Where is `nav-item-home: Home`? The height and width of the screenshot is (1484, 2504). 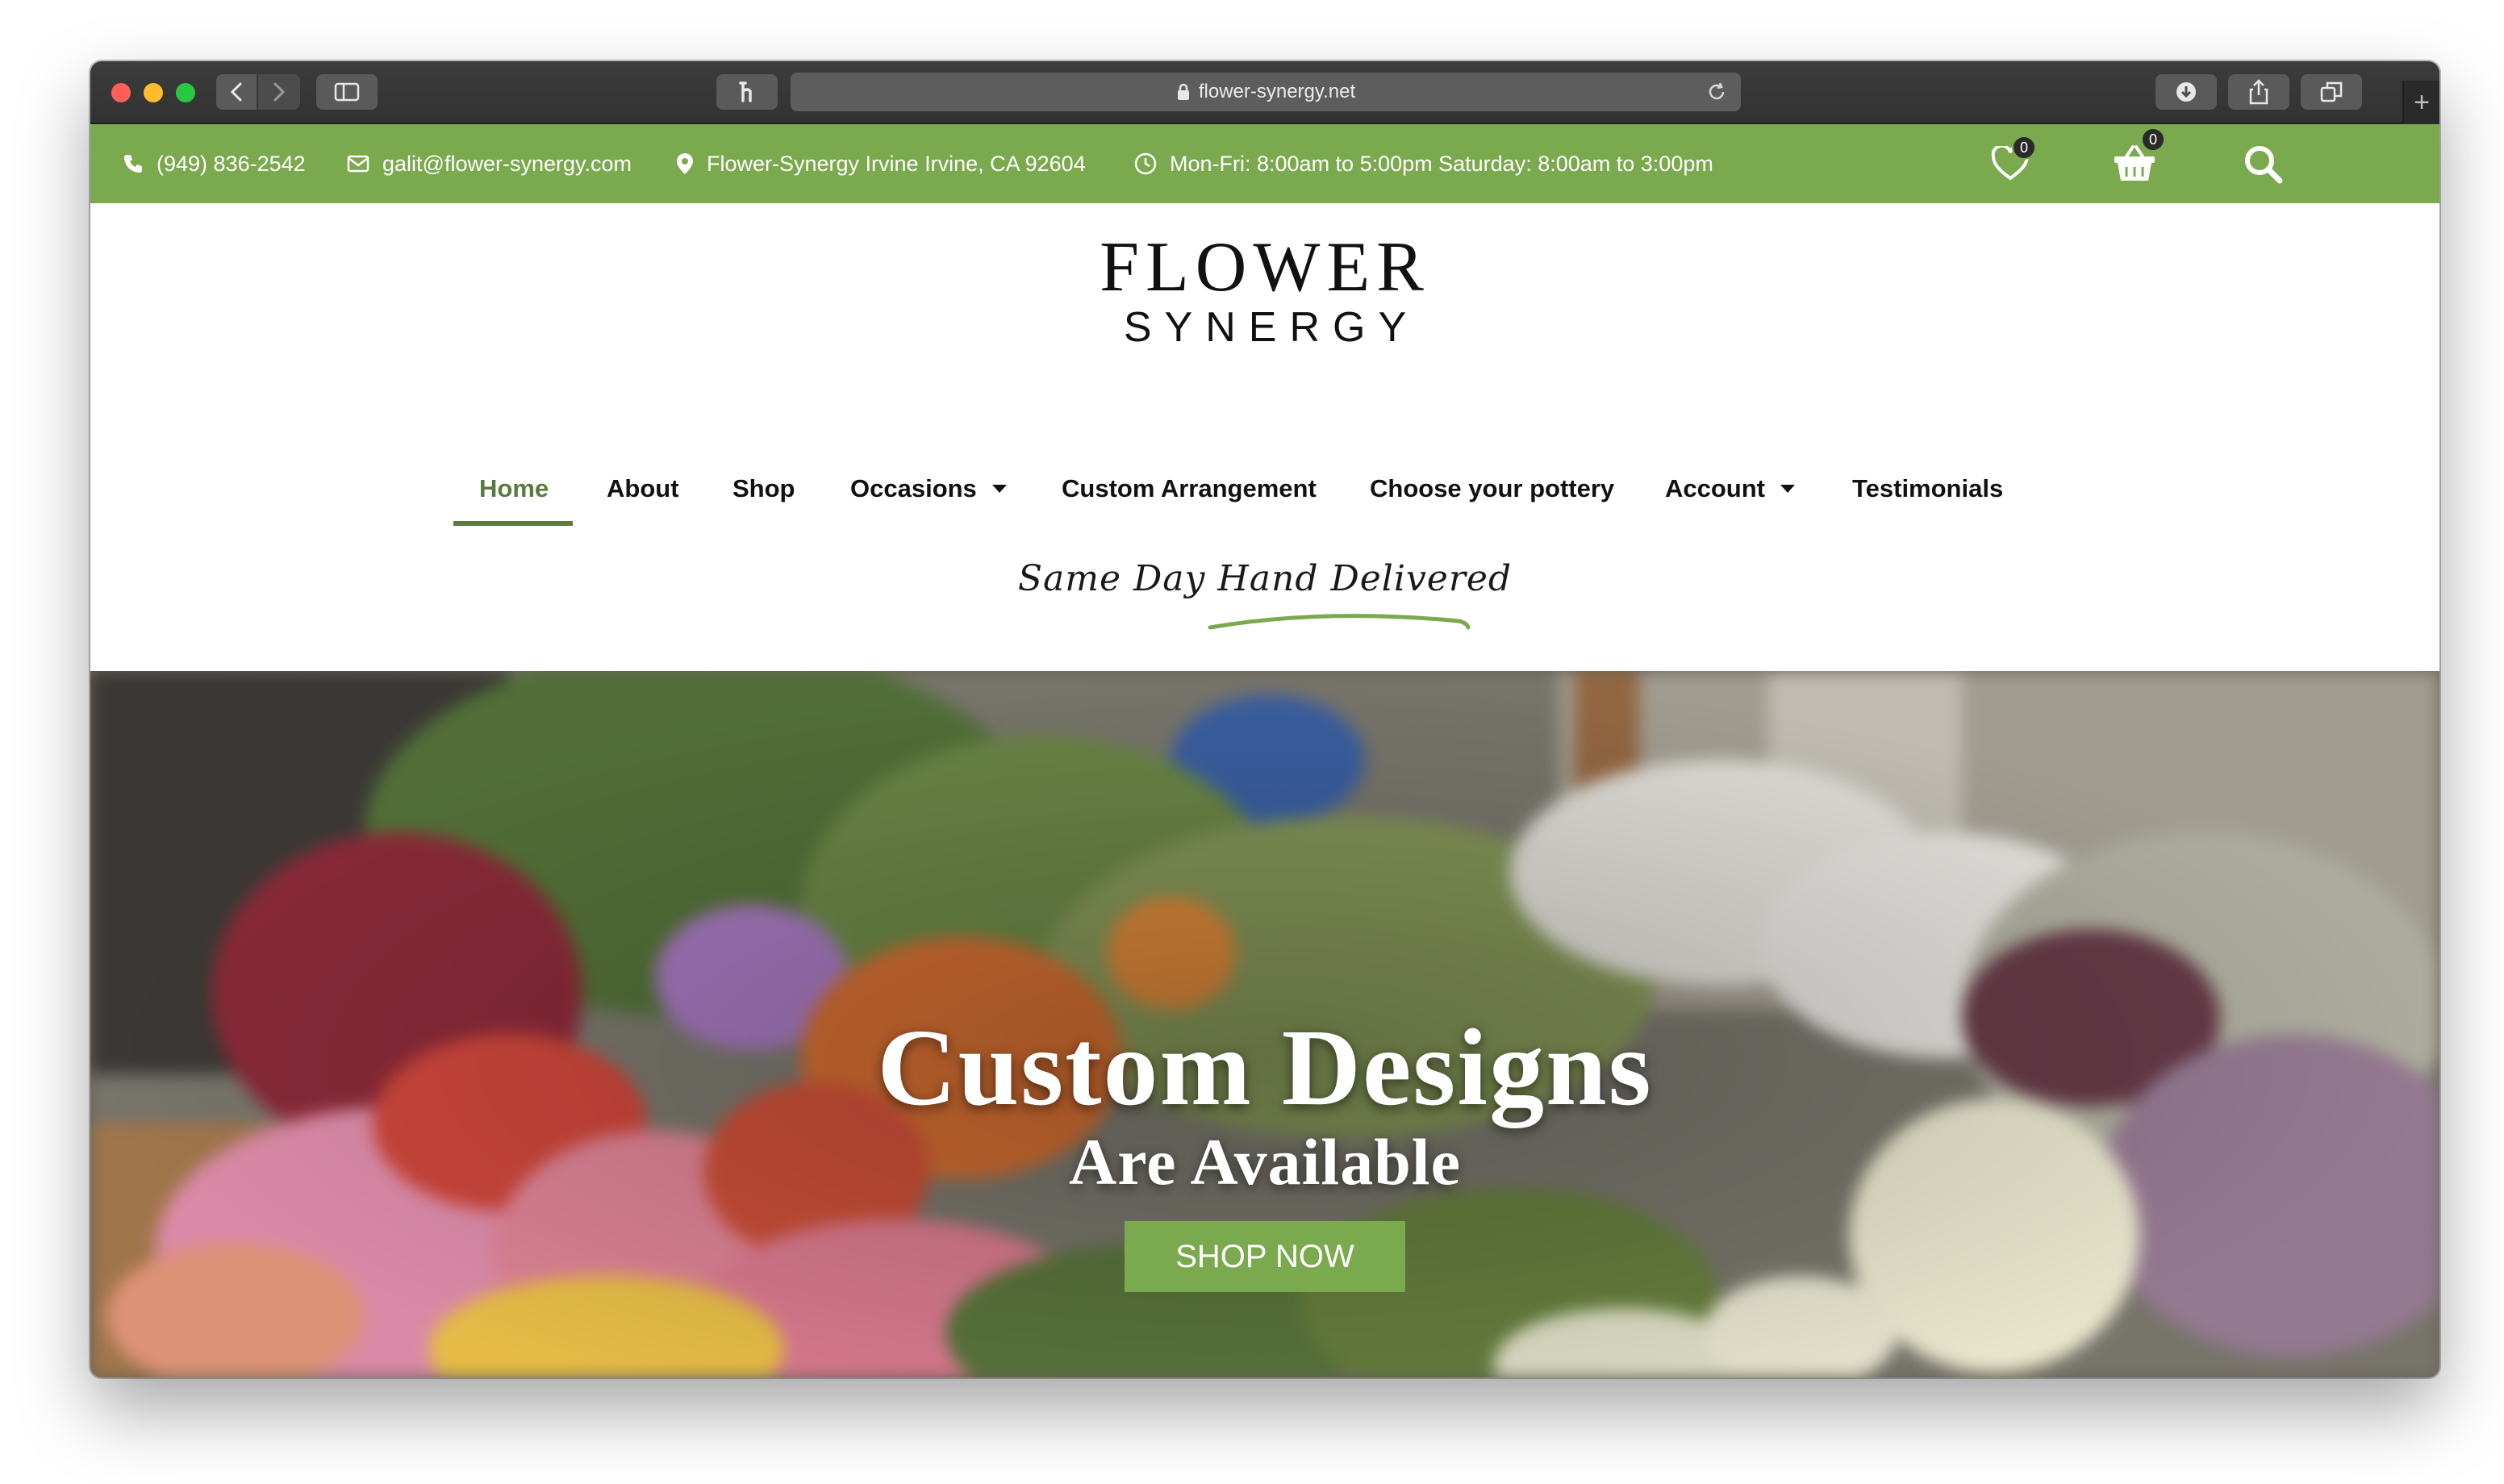
nav-item-home: Home is located at coordinates (514, 489).